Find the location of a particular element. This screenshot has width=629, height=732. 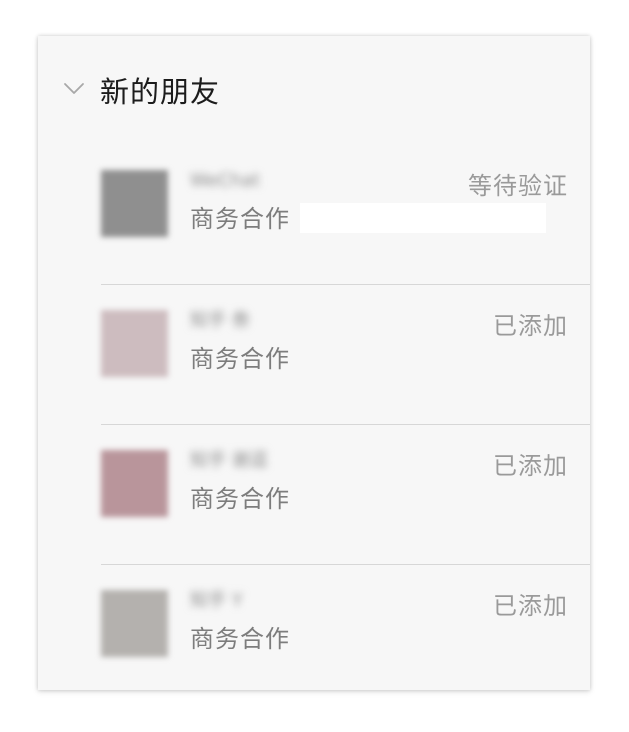

section-title: 新的朋友 is located at coordinates (160, 92).